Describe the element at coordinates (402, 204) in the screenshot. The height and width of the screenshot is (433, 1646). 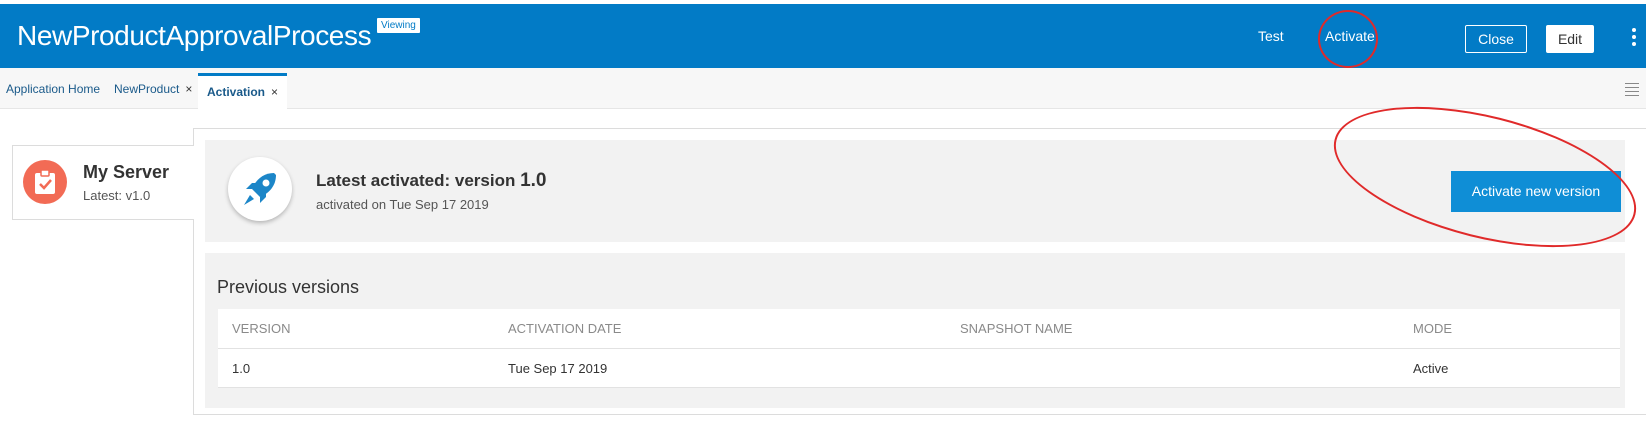
I see `latest-activated-date: activated on Tue Sep 17 2019` at that location.